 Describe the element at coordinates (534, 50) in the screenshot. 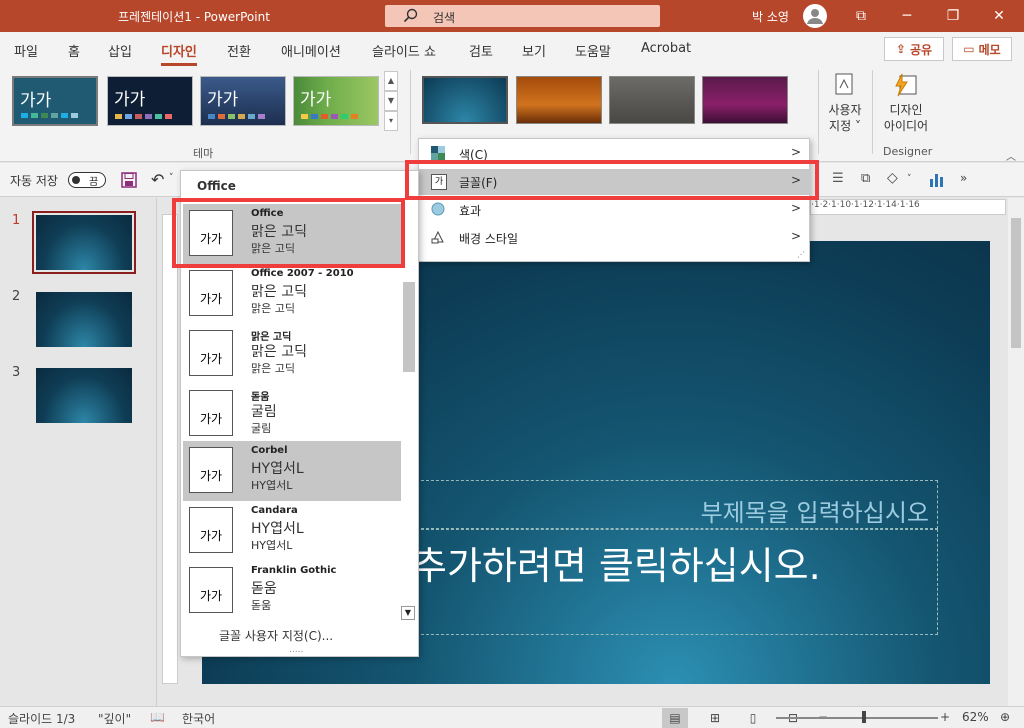

I see `tab-view: 보기` at that location.